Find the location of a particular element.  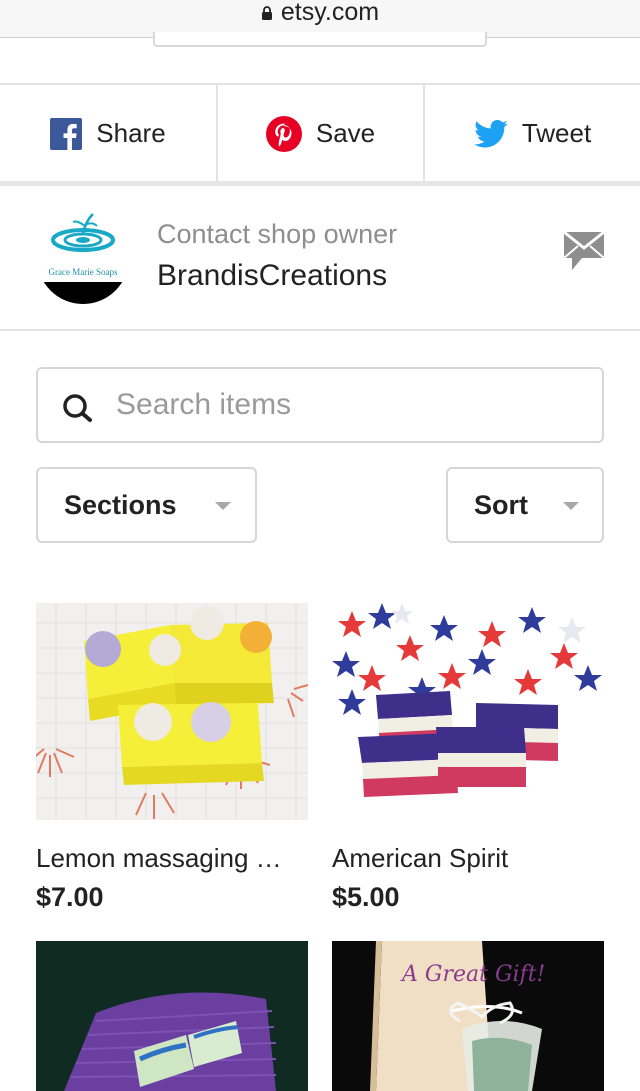

shop-logo-image: Grace Marie Soaps is located at coordinates (83, 258).